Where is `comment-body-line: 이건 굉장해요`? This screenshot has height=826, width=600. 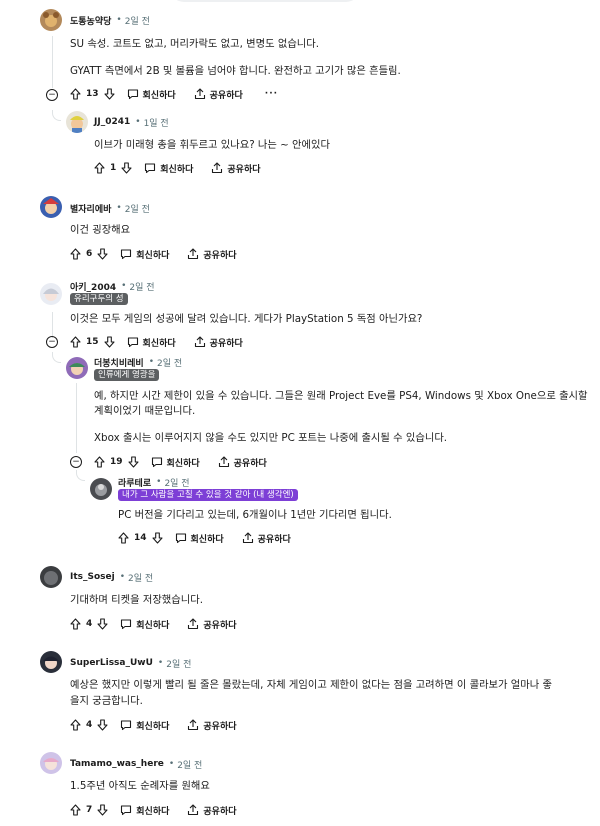 comment-body-line: 이건 굉장해요 is located at coordinates (100, 230).